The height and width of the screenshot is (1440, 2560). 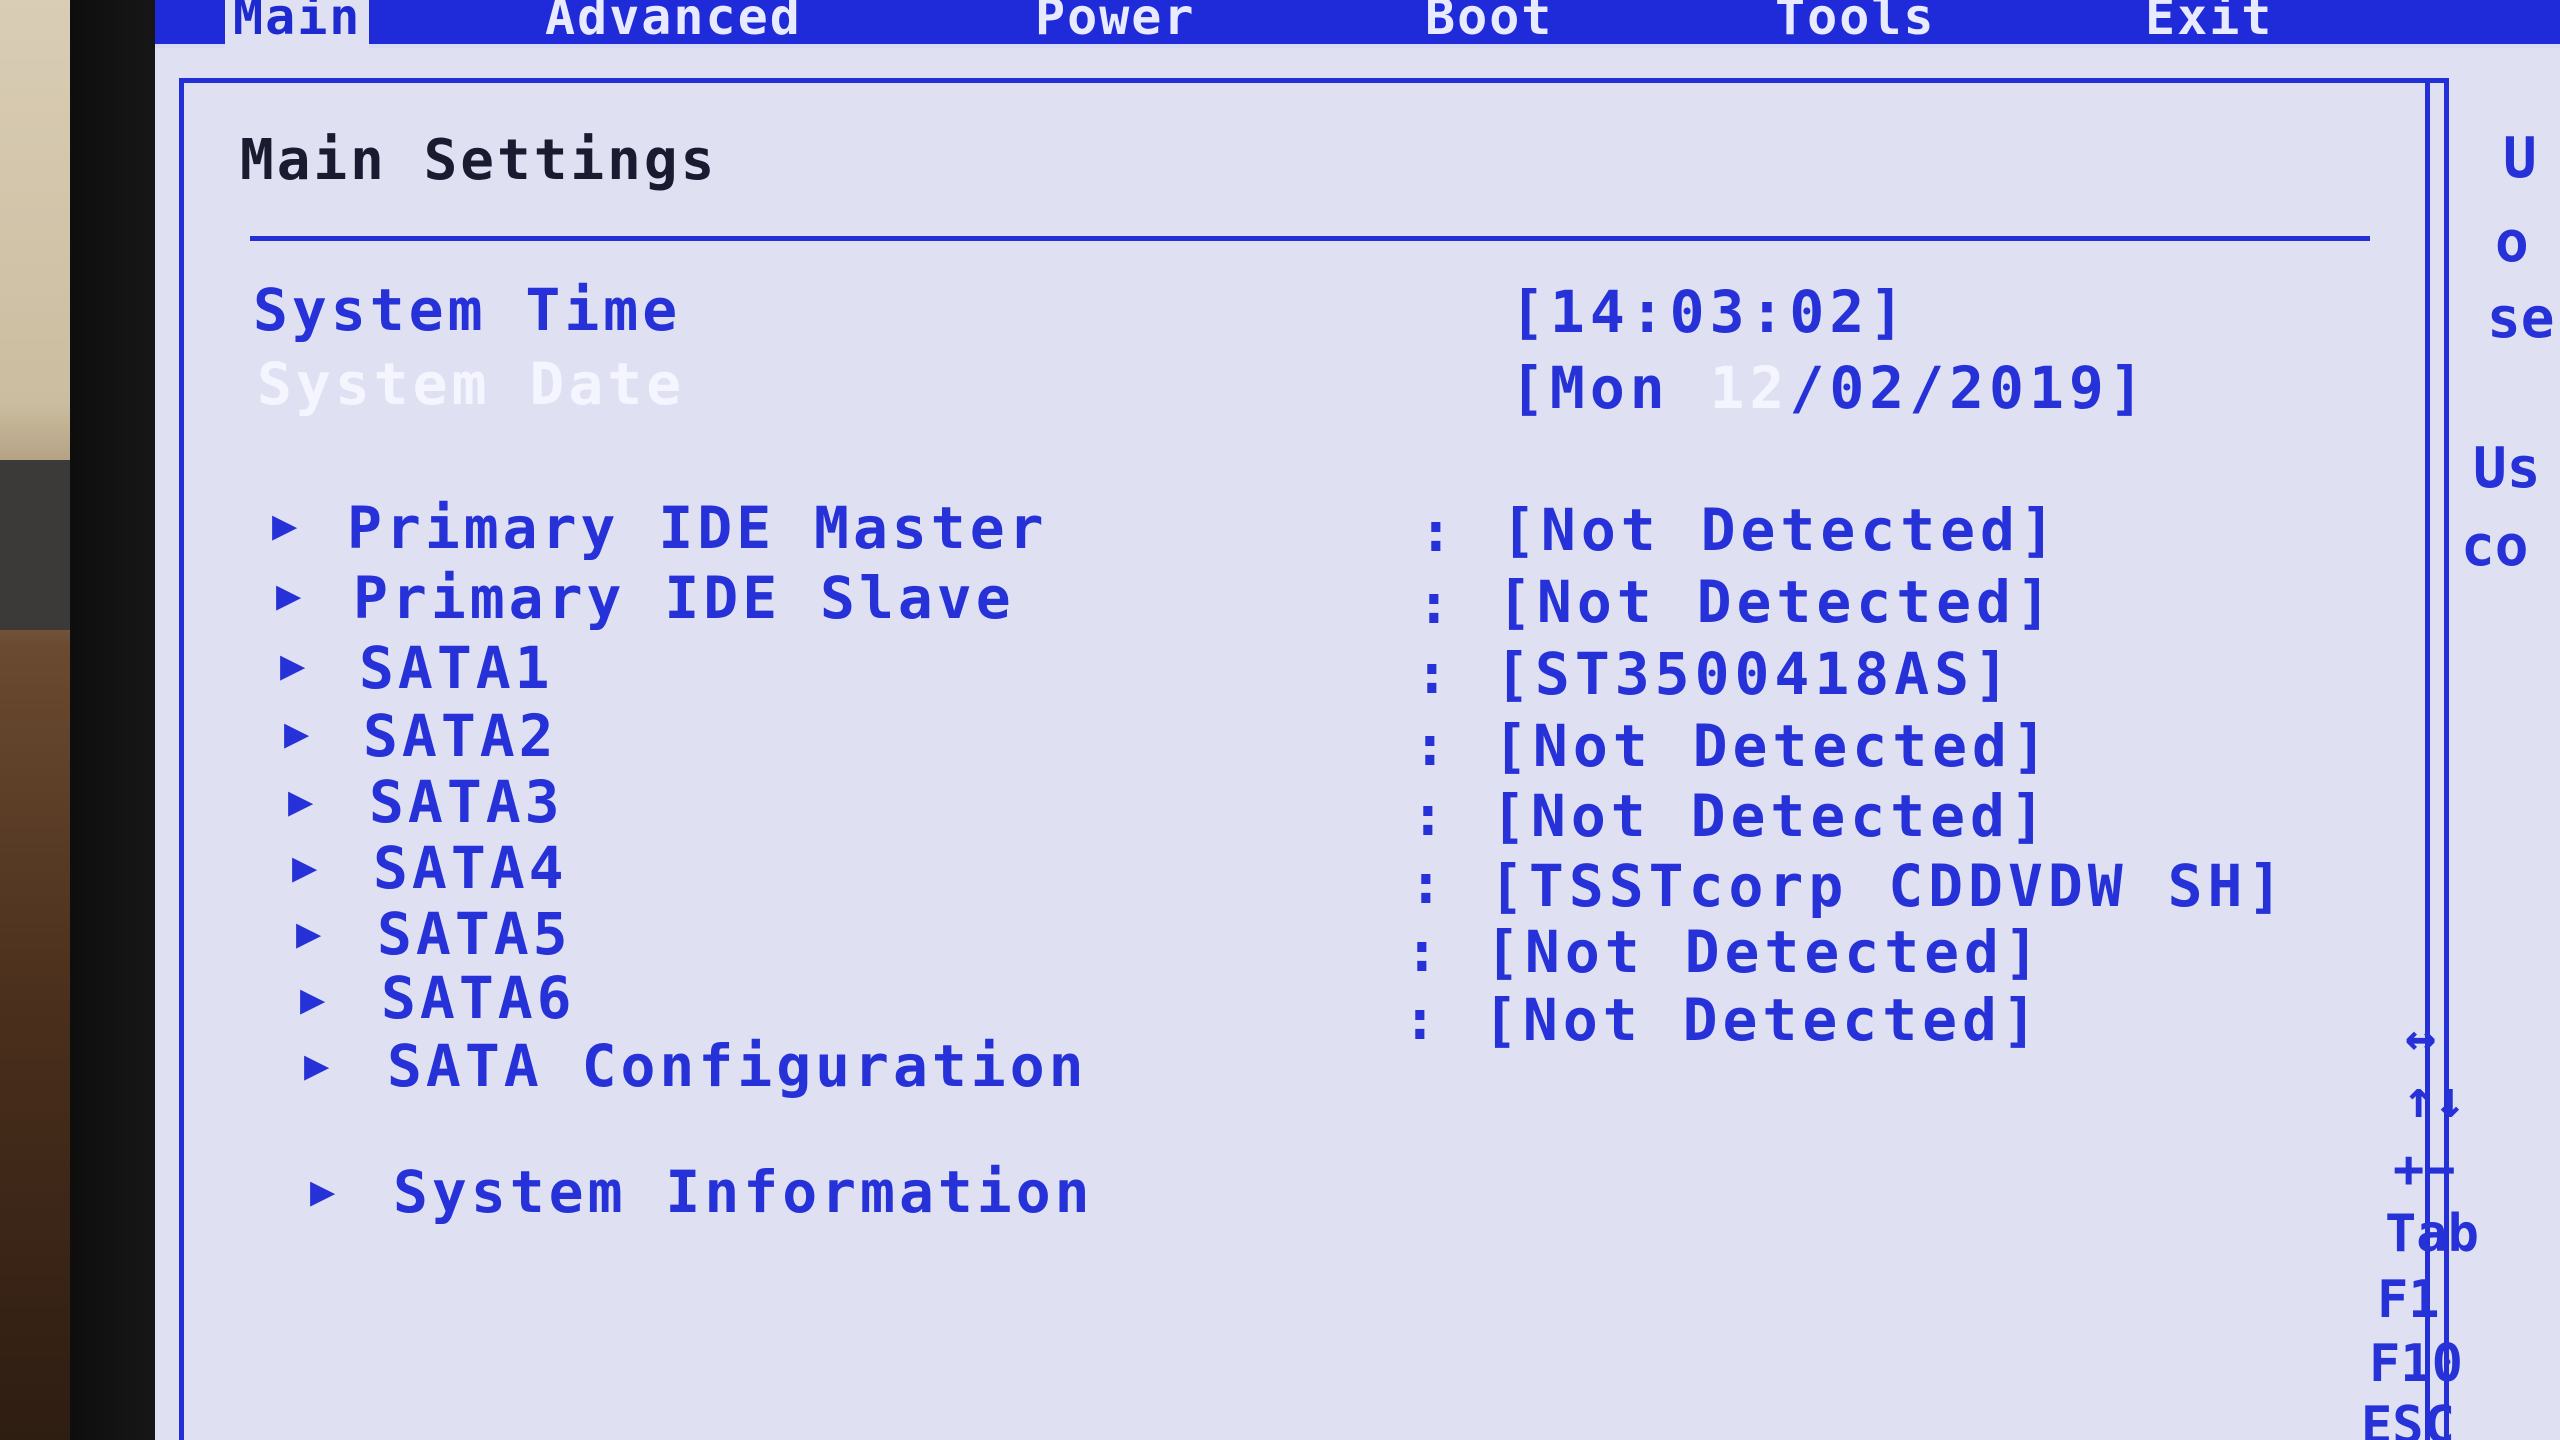 I want to click on device-value-sata4: [TSSTcorp CDDVDW SH], so click(x=1888, y=886).